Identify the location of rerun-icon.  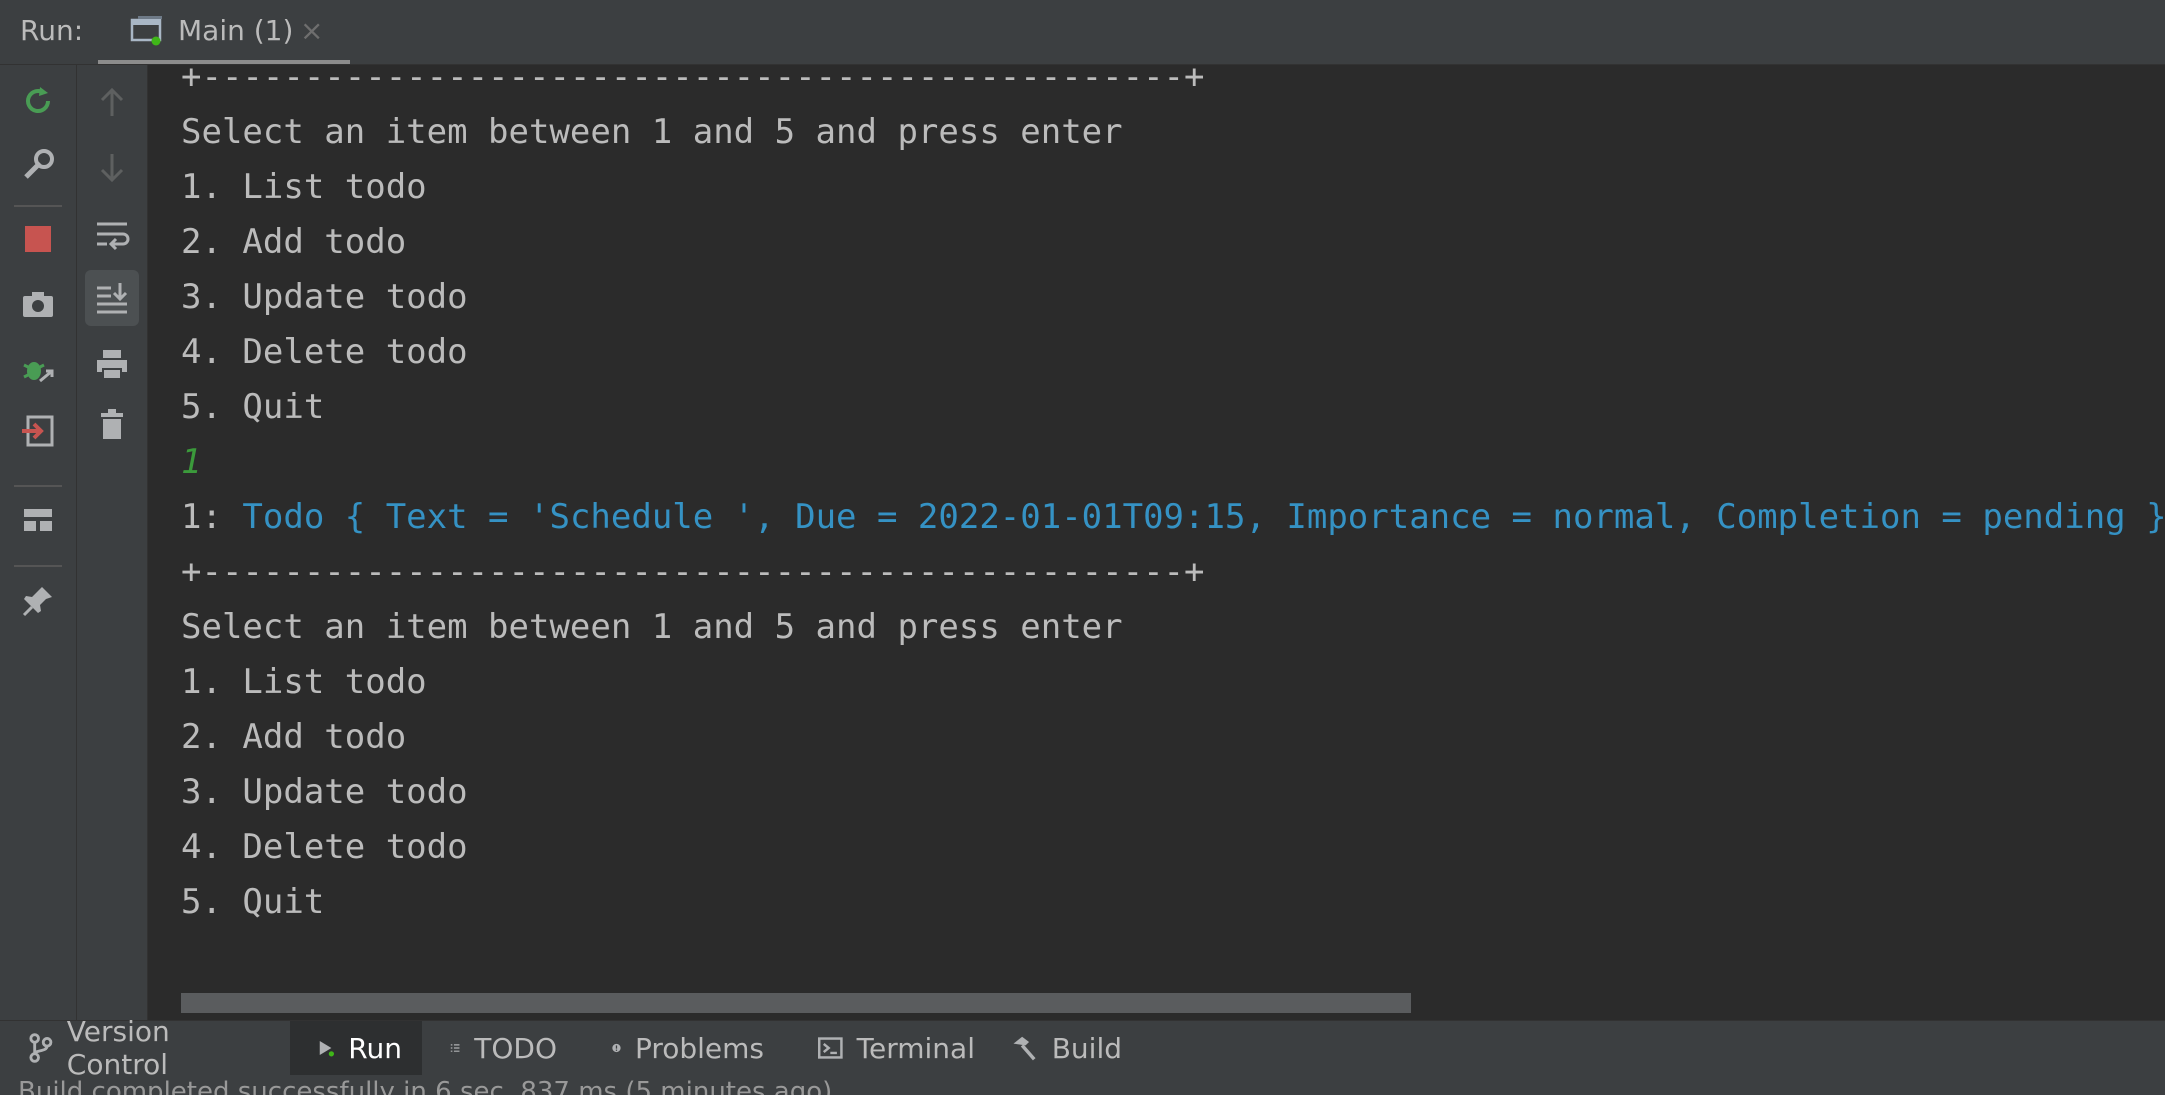
(38, 101).